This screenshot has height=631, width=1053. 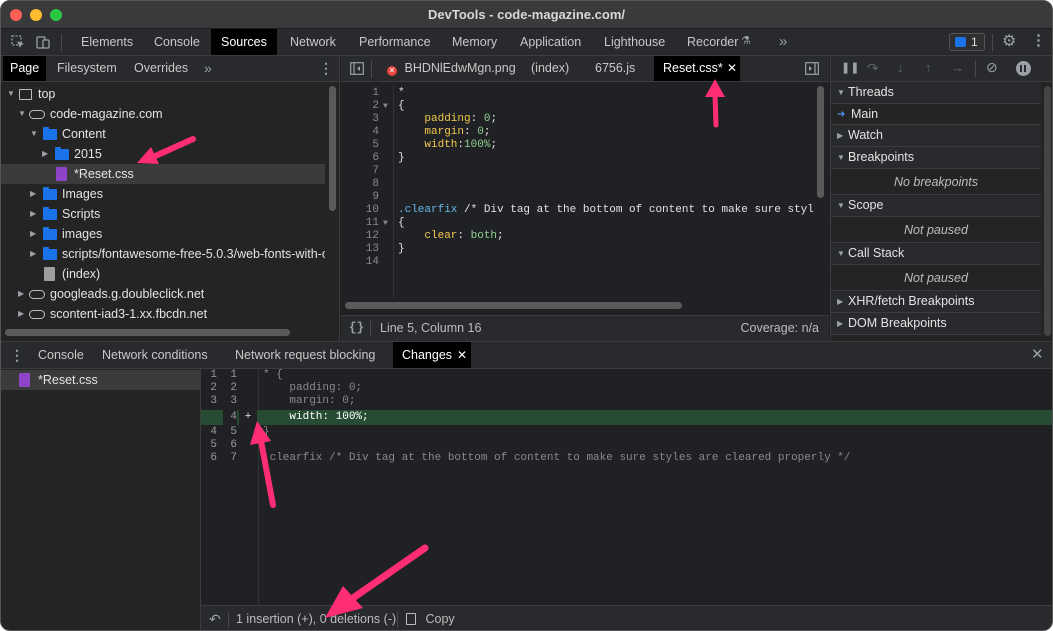 I want to click on toggle-debugger-icon, so click(x=812, y=69).